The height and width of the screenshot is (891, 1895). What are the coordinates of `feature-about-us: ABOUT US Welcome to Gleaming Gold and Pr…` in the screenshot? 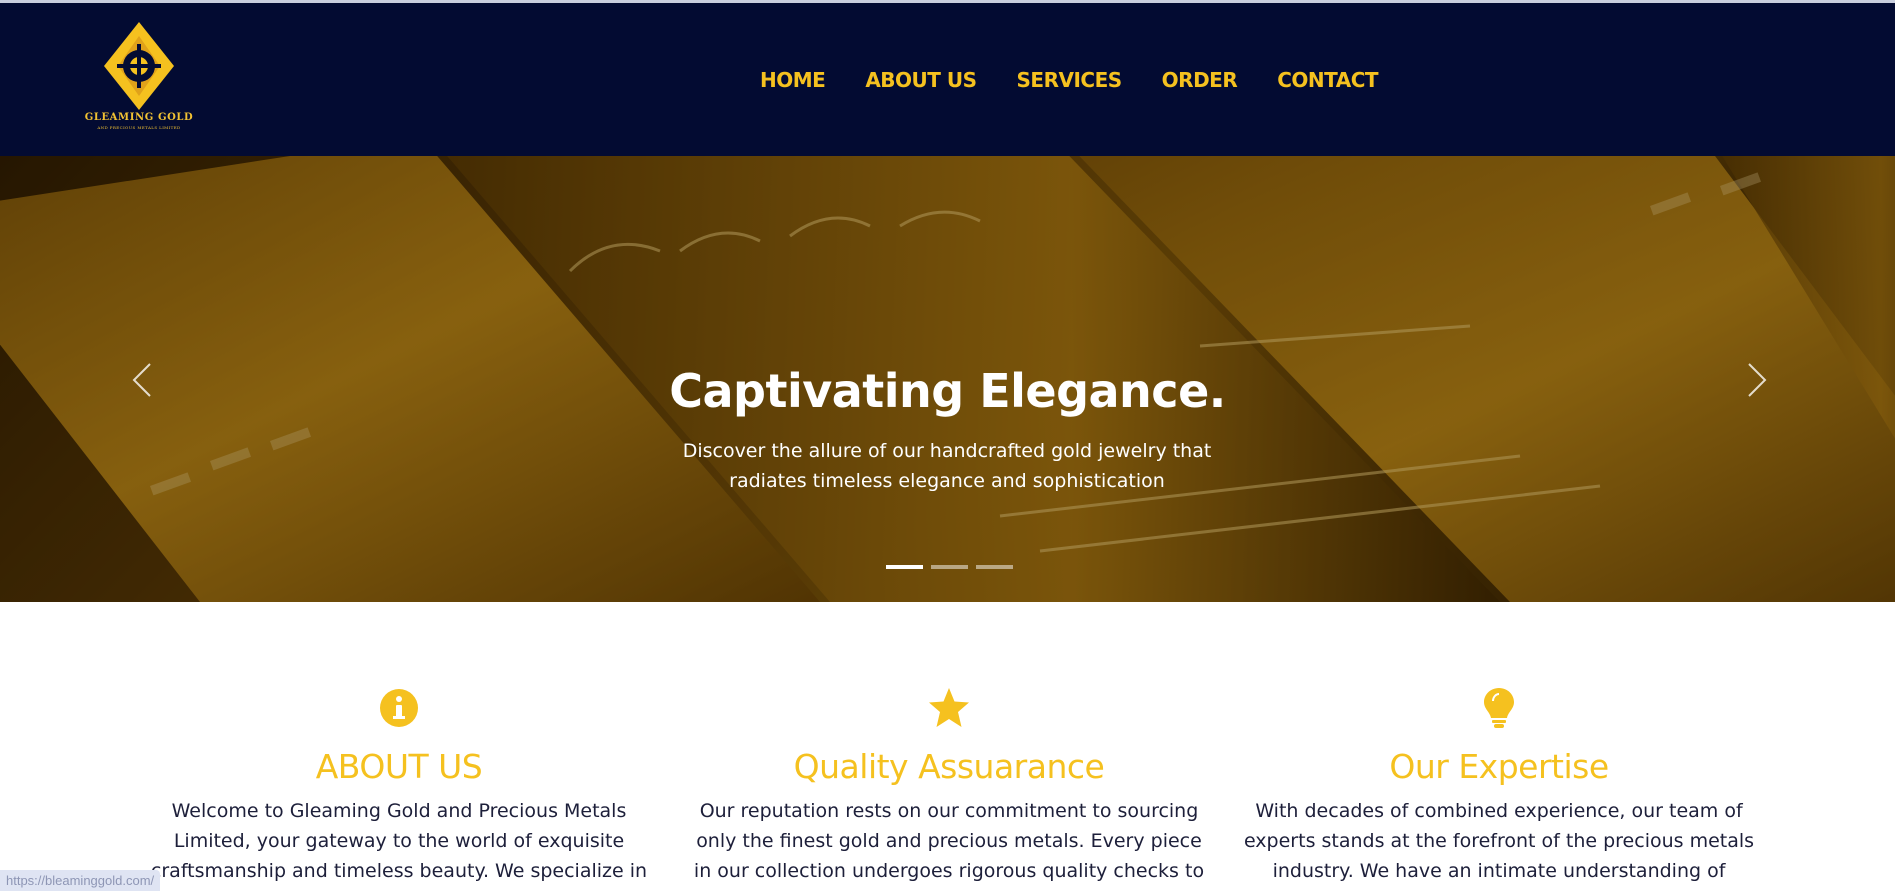 It's located at (399, 789).